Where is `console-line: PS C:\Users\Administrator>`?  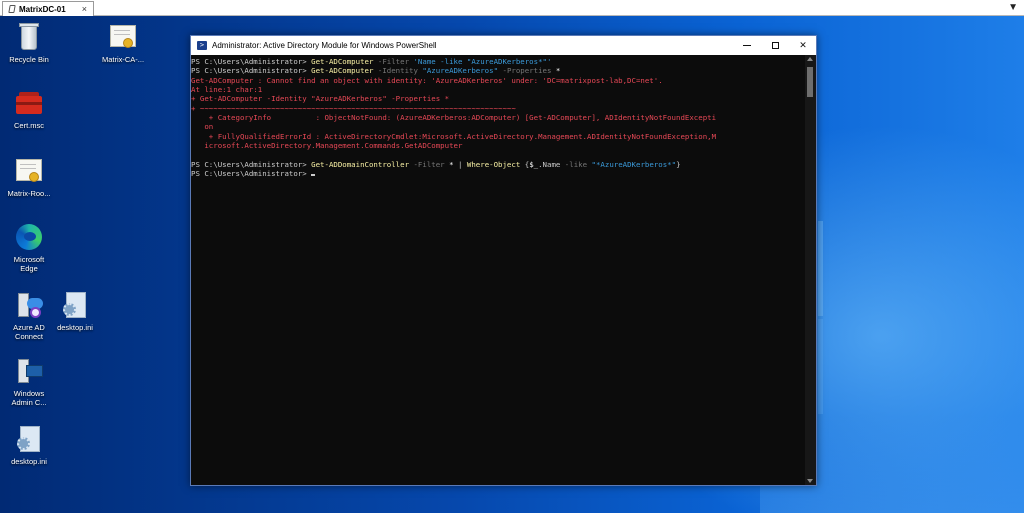 console-line: PS C:\Users\Administrator> is located at coordinates (498, 173).